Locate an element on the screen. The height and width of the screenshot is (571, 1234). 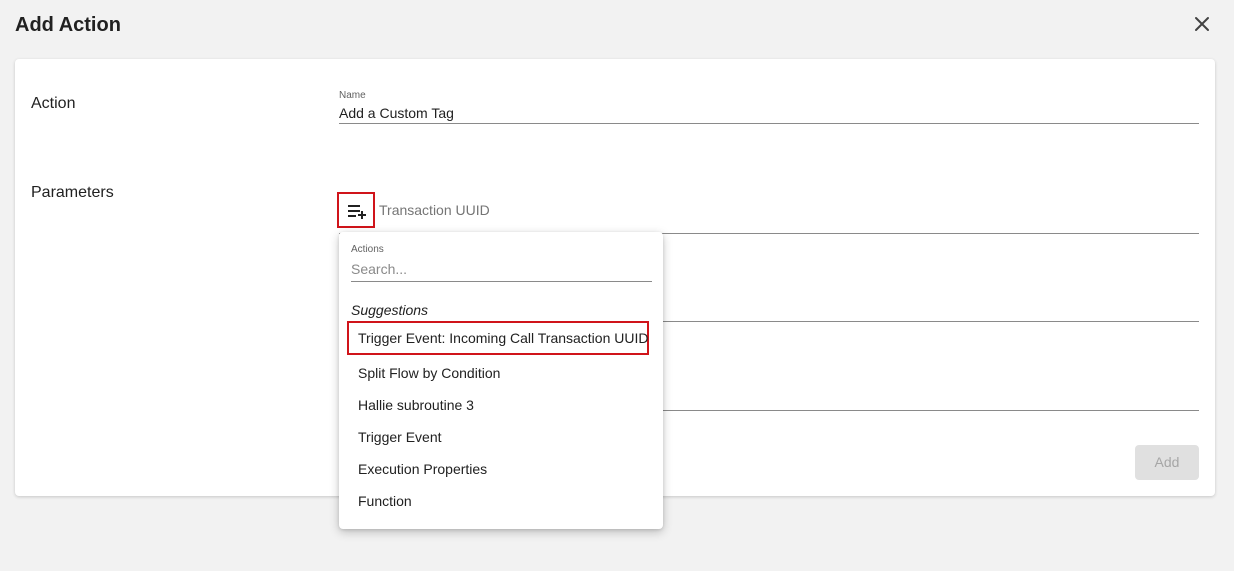
actions-search-input is located at coordinates (501, 269).